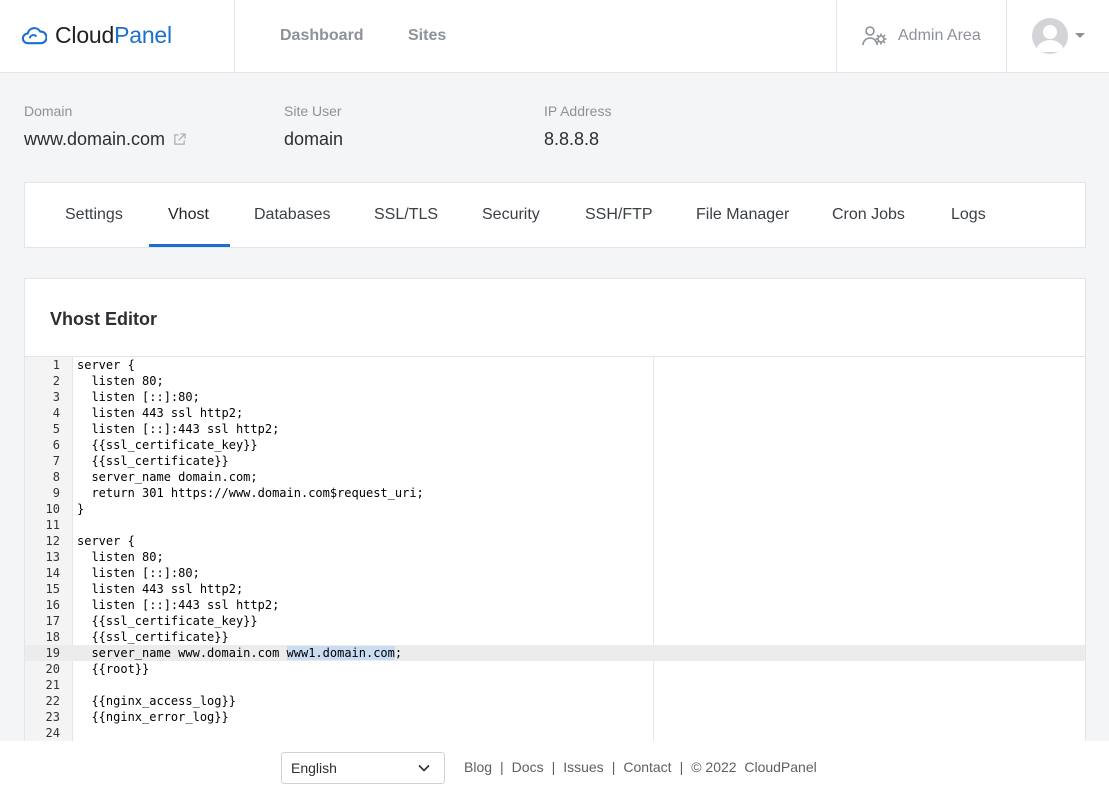 The height and width of the screenshot is (793, 1109). Describe the element at coordinates (555, 685) in the screenshot. I see `code-line: 21` at that location.